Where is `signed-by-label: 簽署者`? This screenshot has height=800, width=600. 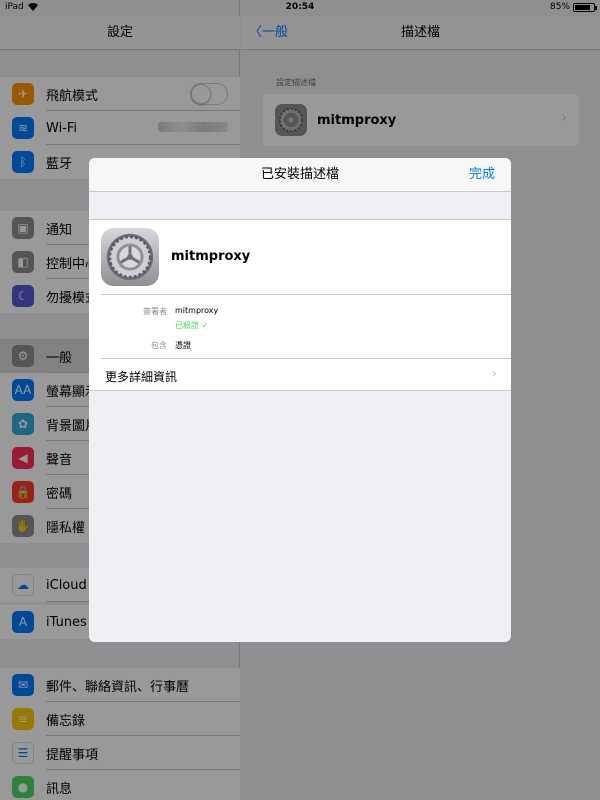 signed-by-label: 簽署者 is located at coordinates (155, 311).